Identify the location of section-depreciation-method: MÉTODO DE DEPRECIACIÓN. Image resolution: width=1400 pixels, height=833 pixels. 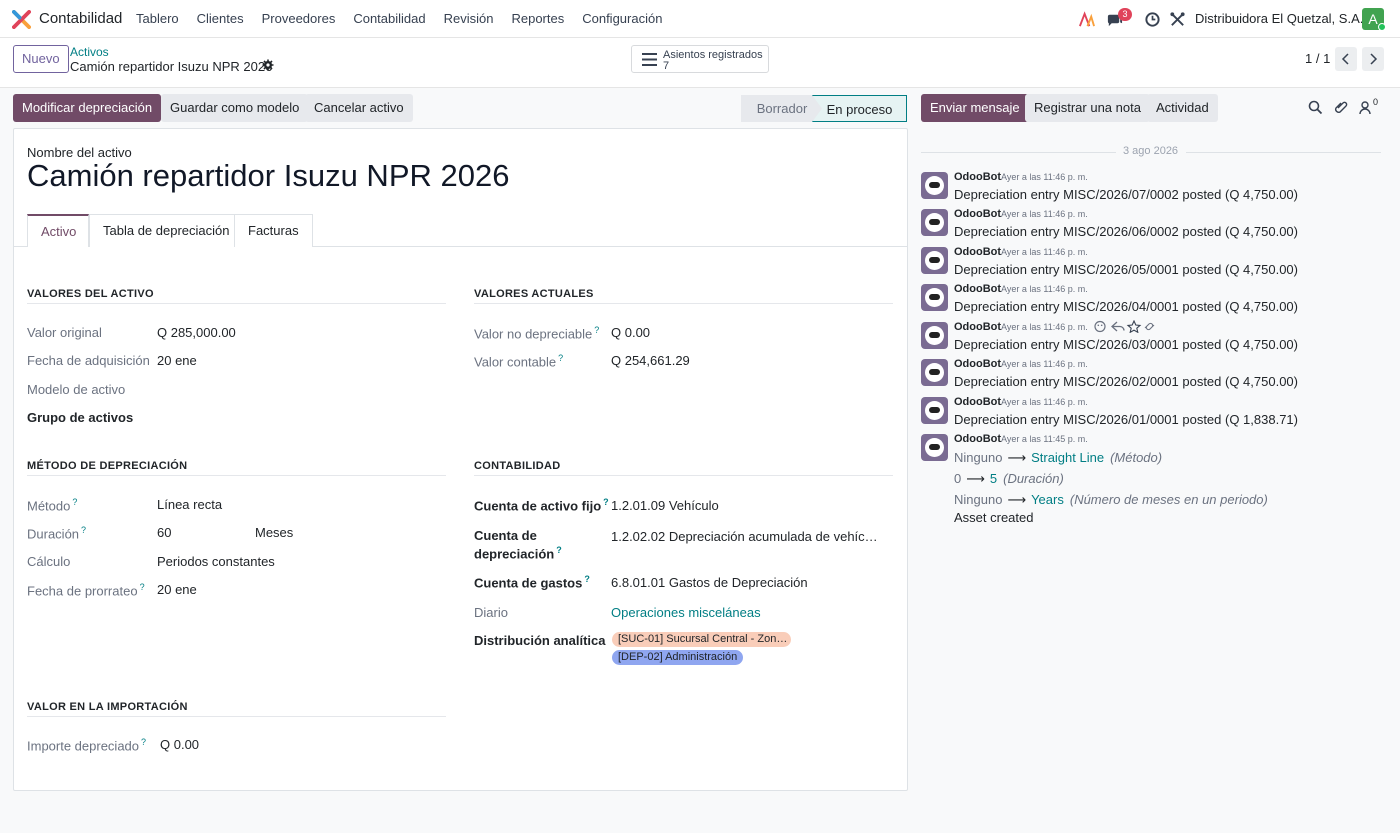
(107, 466).